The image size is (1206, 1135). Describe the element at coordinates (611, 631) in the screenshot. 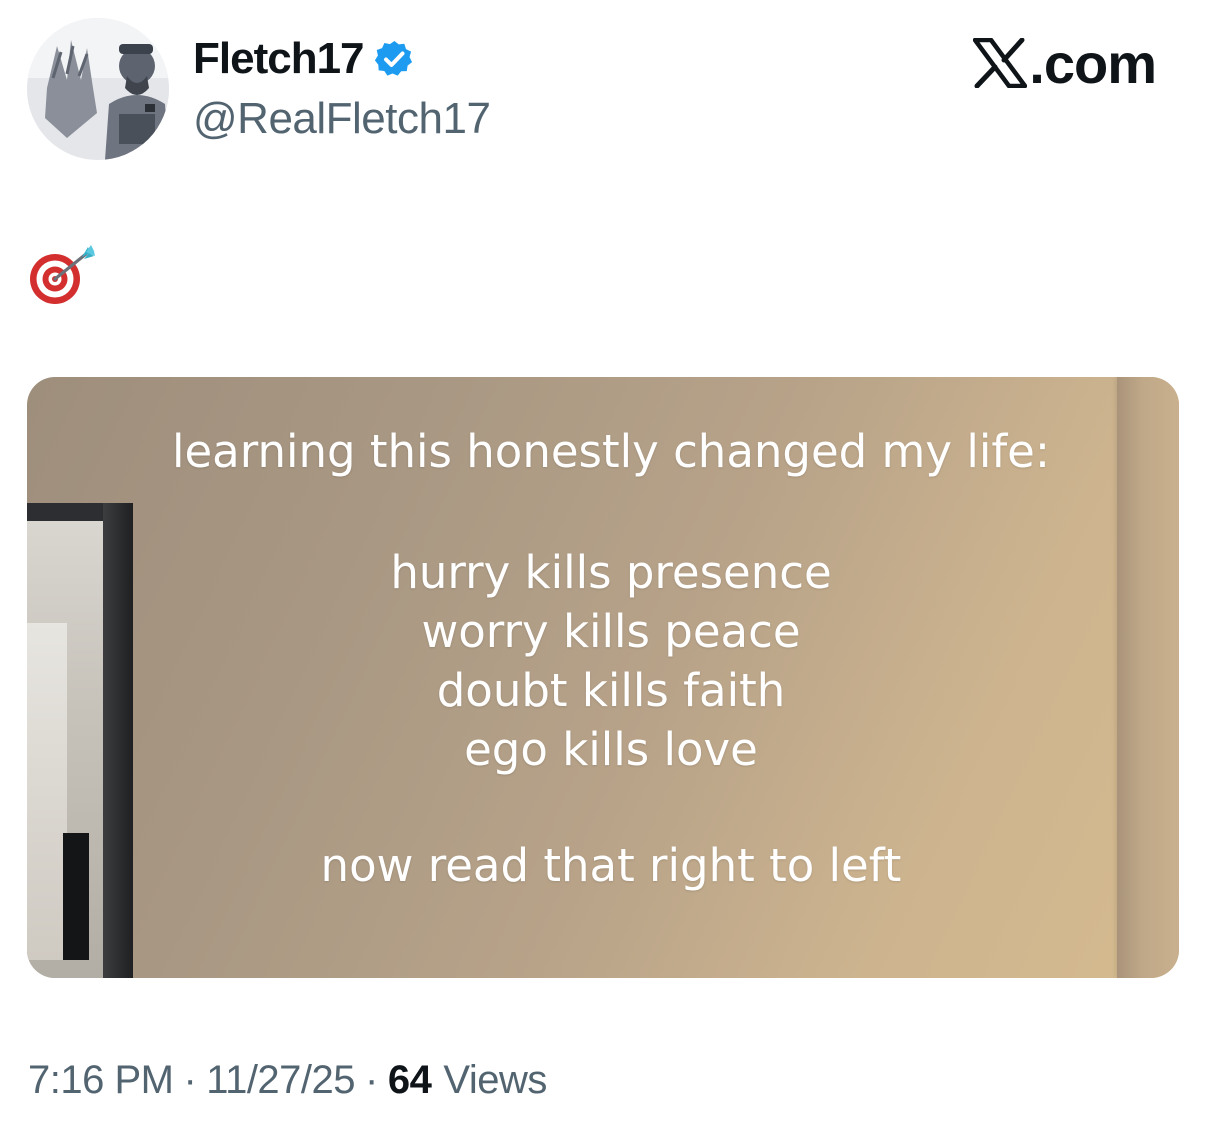

I see `quote-line: worry kills peace` at that location.